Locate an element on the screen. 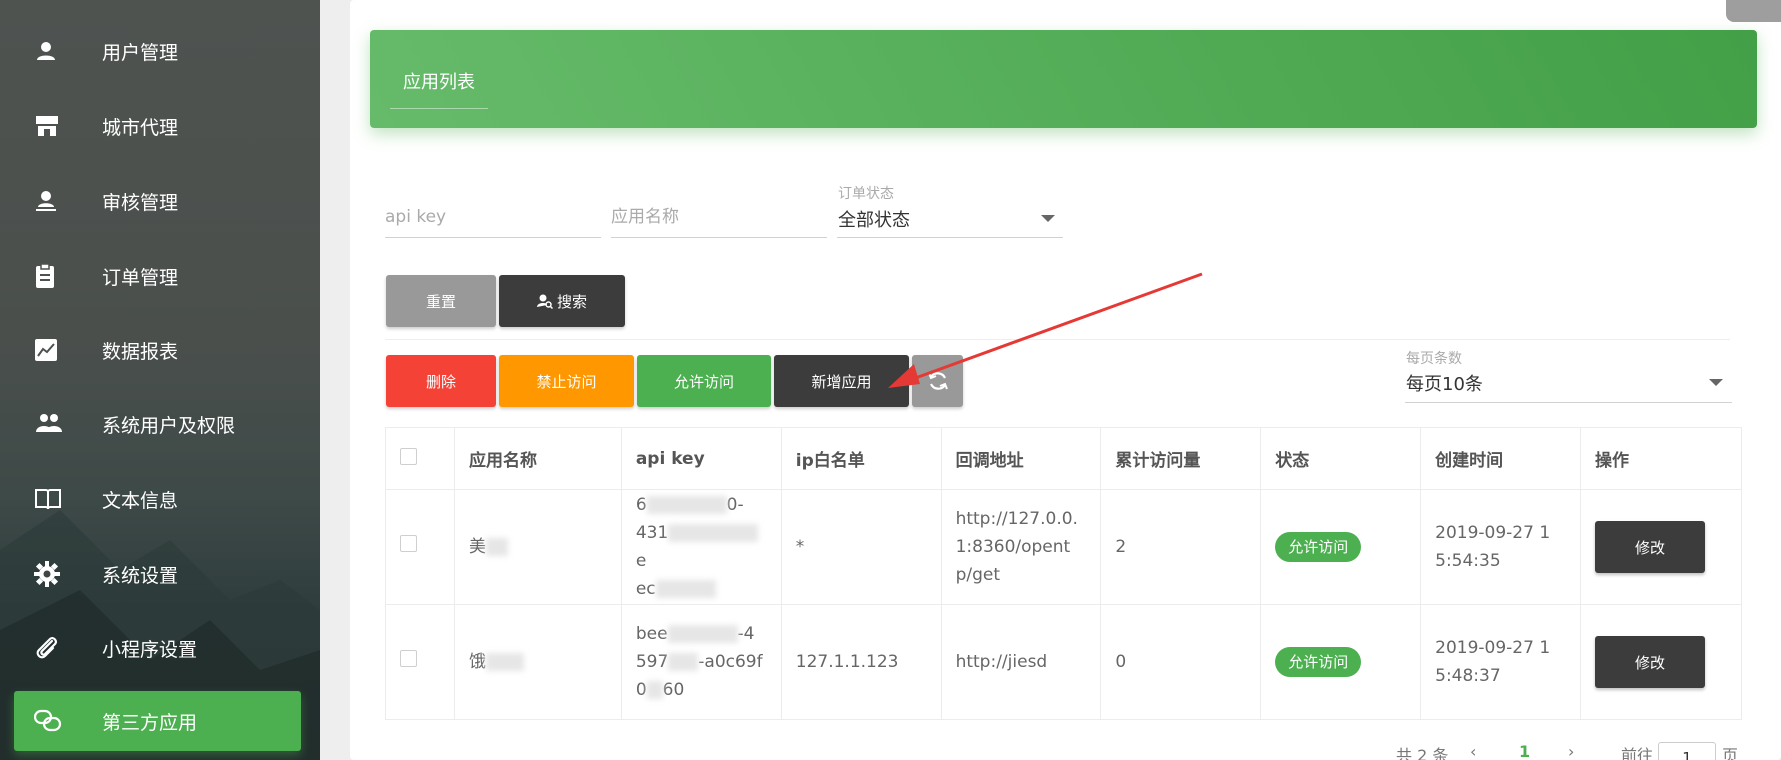 This screenshot has width=1781, height=760. delete-button: 删除 is located at coordinates (441, 381).